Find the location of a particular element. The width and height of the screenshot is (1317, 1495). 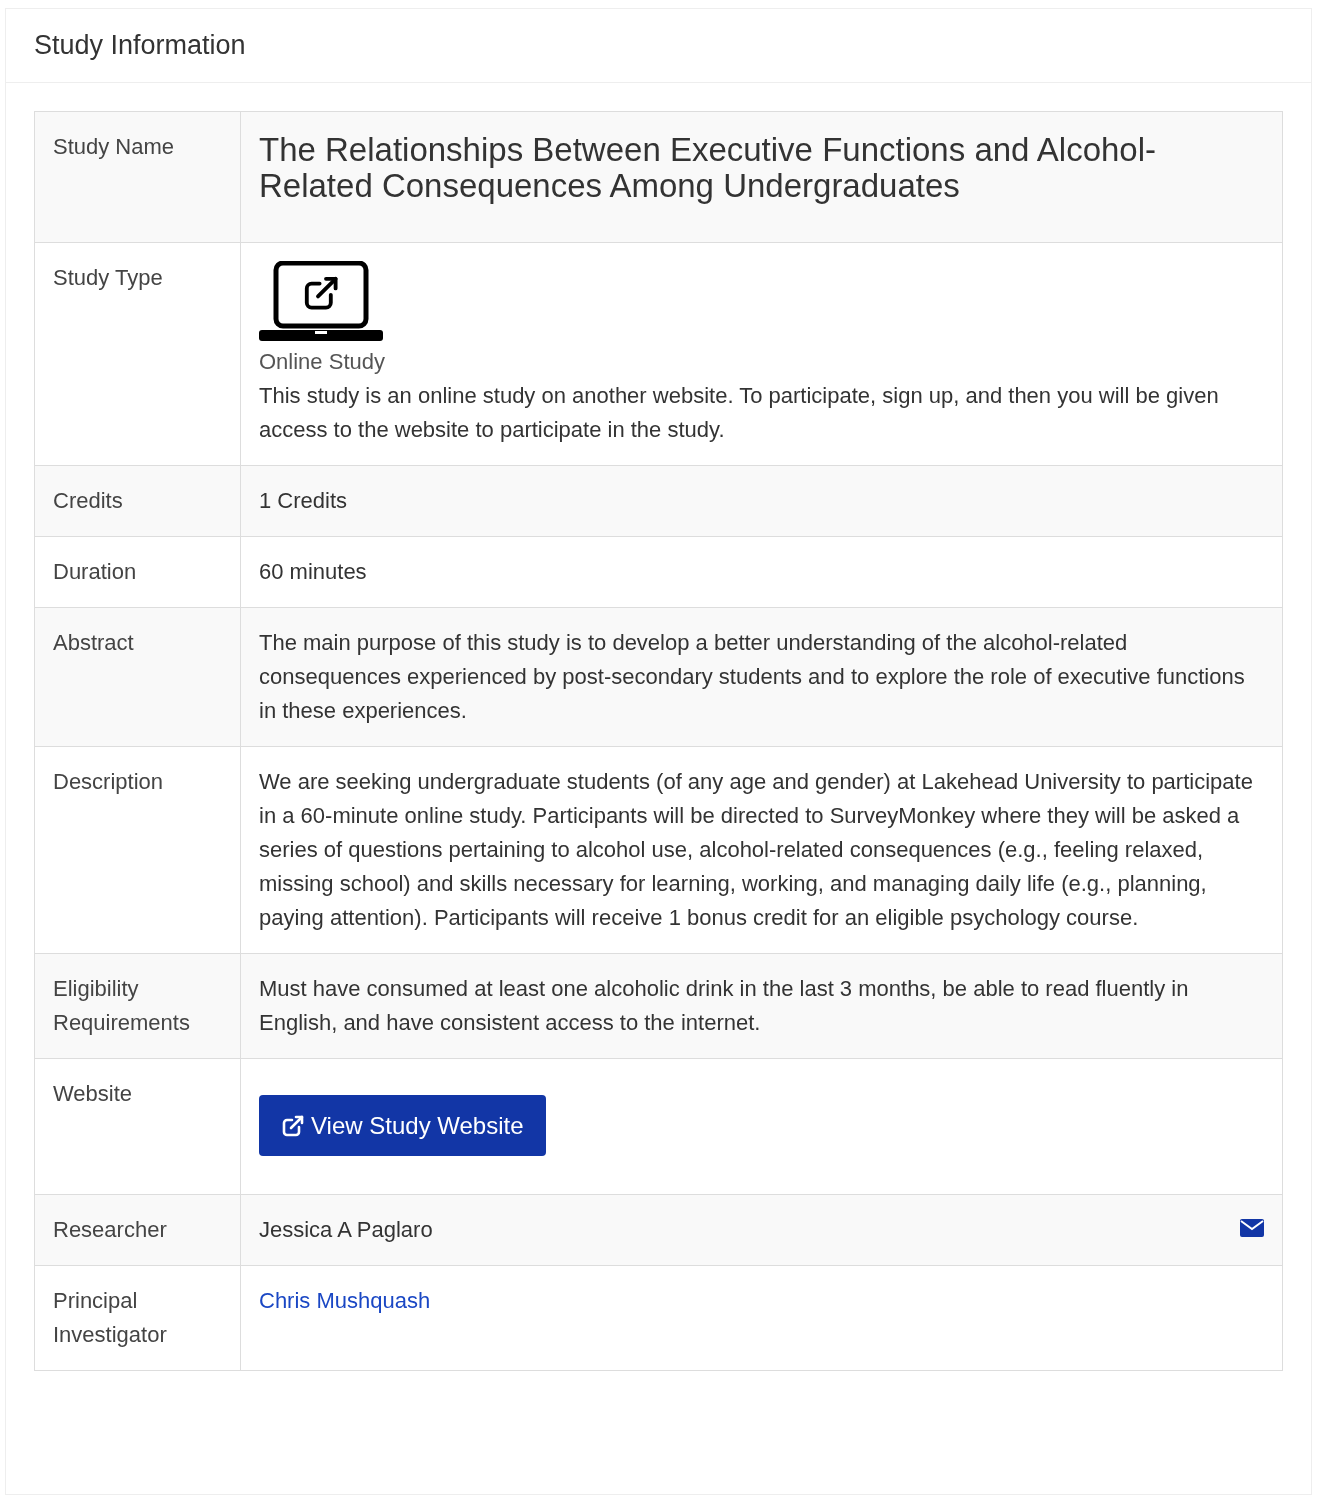

study-type-name: Online Study is located at coordinates (322, 362).